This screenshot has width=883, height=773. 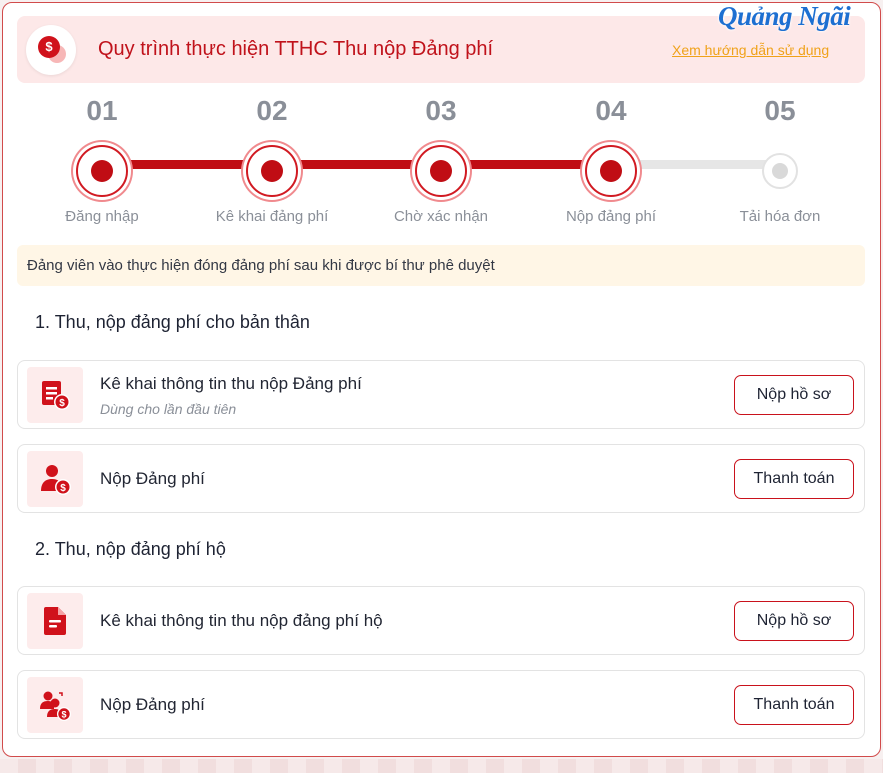 What do you see at coordinates (49, 47) in the screenshot?
I see `coin-dollar-icon: $` at bounding box center [49, 47].